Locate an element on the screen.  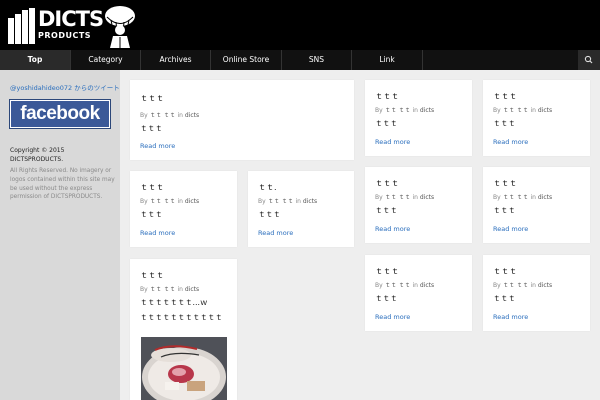
nav-online-store: Online Store is located at coordinates (246, 60).